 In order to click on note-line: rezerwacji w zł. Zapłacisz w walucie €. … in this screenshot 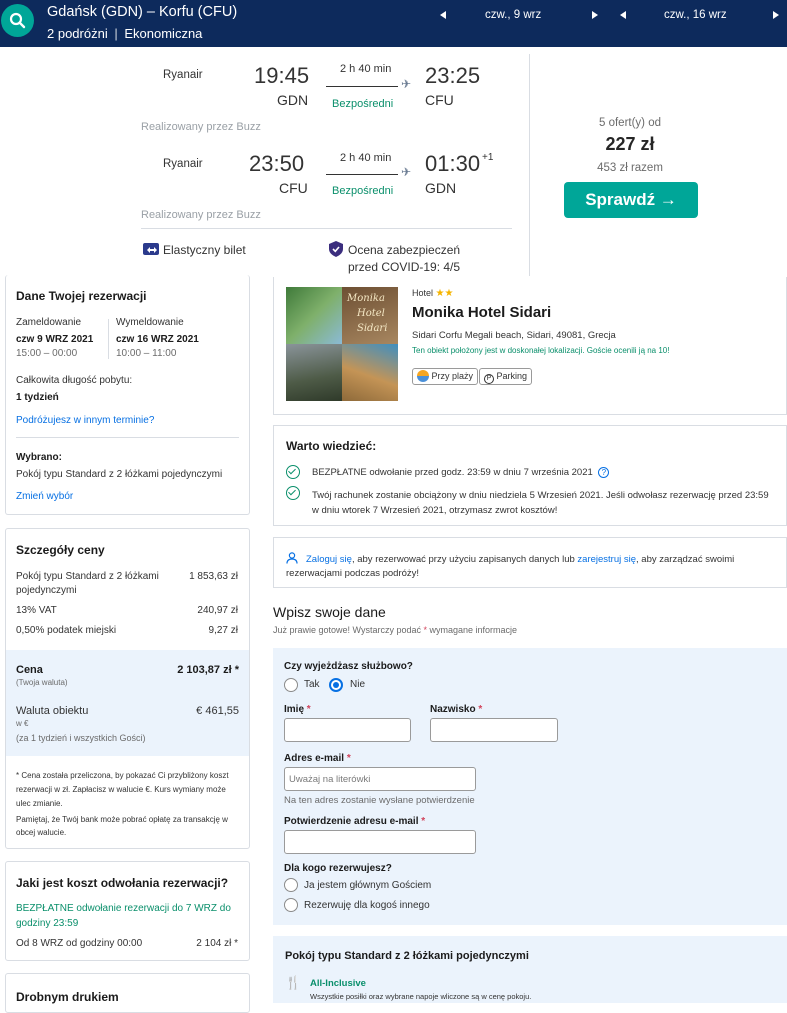, I will do `click(121, 789)`.